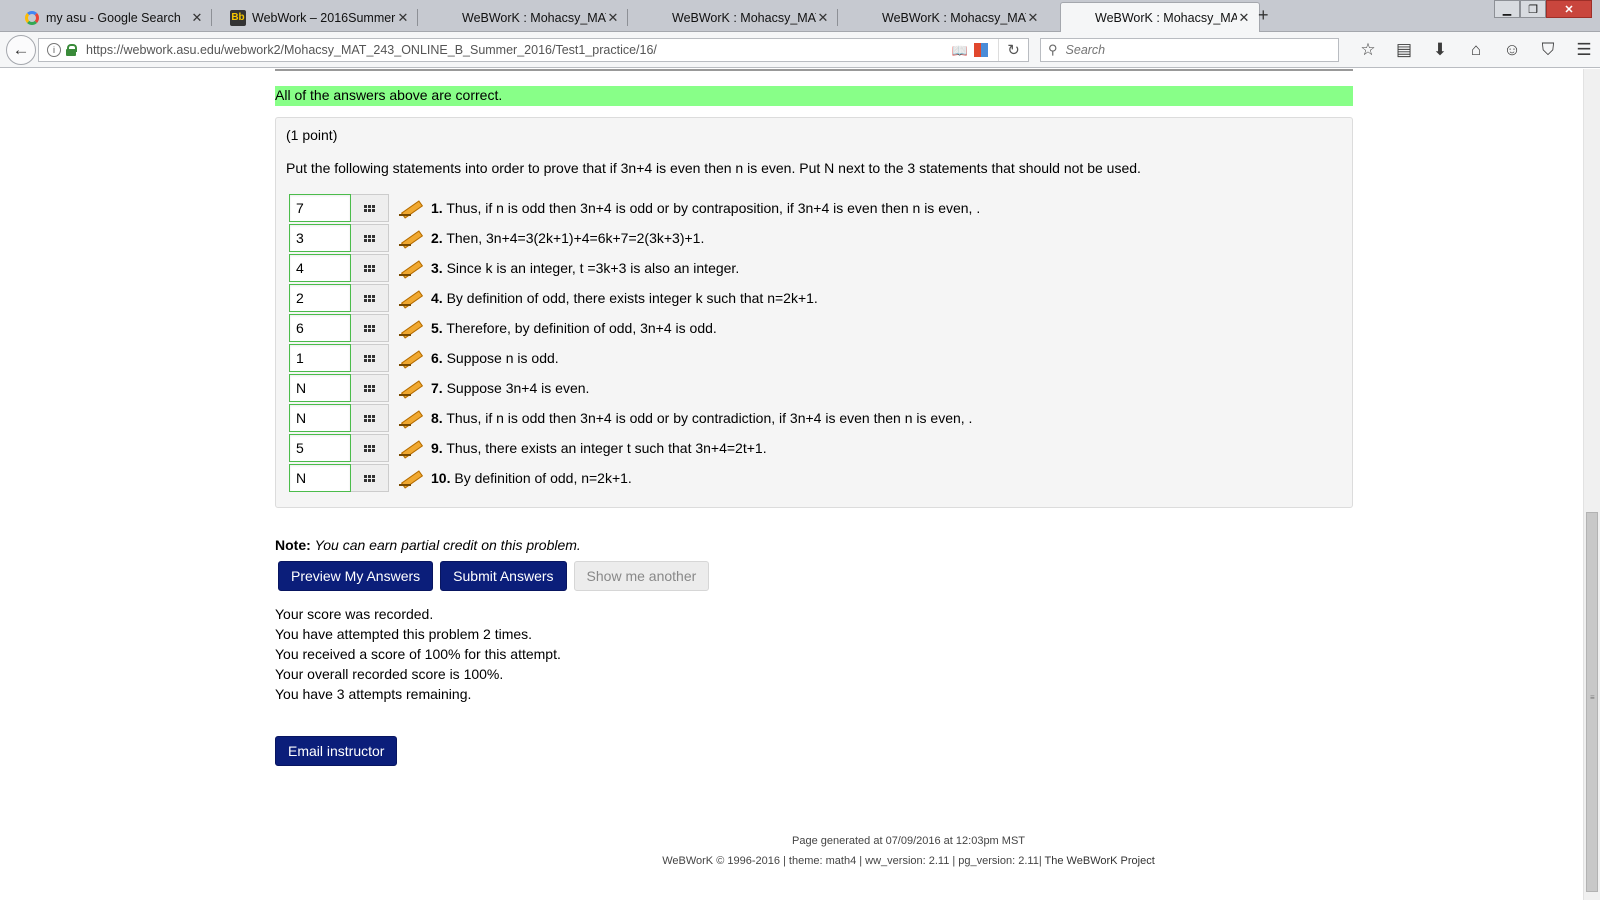 The height and width of the screenshot is (900, 1600). What do you see at coordinates (112, 17) in the screenshot?
I see `browser-tab: my asu - Google Search ✕` at bounding box center [112, 17].